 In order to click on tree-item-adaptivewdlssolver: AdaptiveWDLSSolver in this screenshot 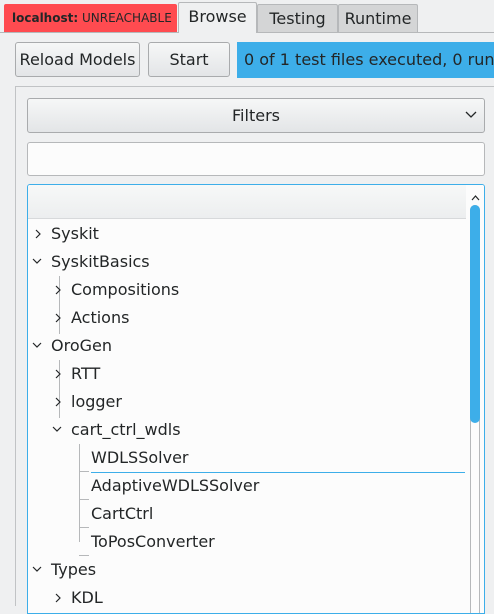, I will do `click(175, 486)`.